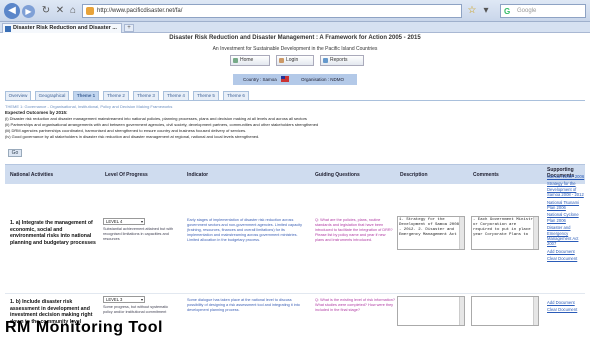 This screenshot has width=590, height=337. I want to click on reports-button: Reports, so click(342, 60).